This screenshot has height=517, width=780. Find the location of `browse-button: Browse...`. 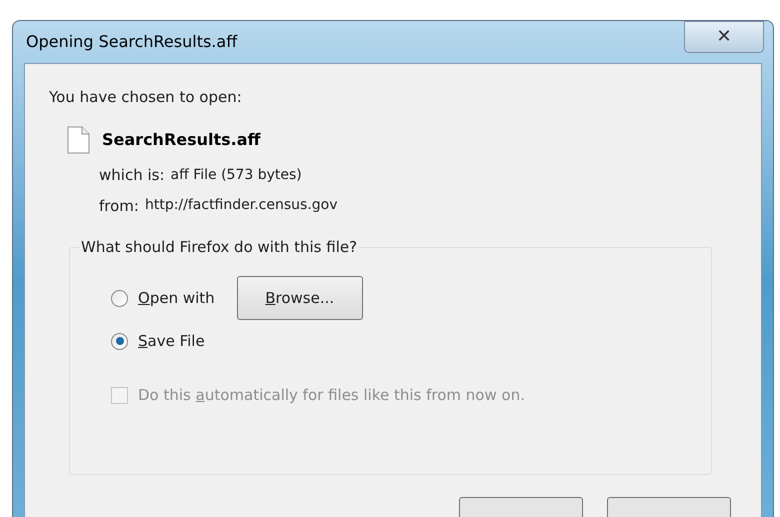

browse-button: Browse... is located at coordinates (299, 298).